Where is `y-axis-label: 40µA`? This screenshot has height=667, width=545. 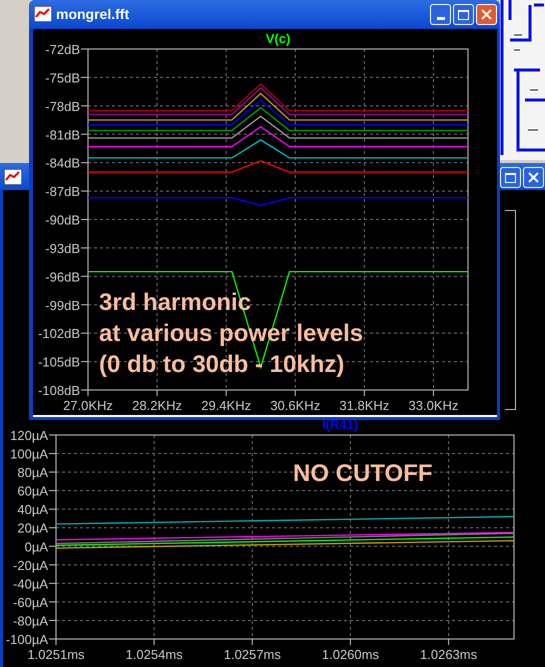
y-axis-label: 40µA is located at coordinates (32, 510).